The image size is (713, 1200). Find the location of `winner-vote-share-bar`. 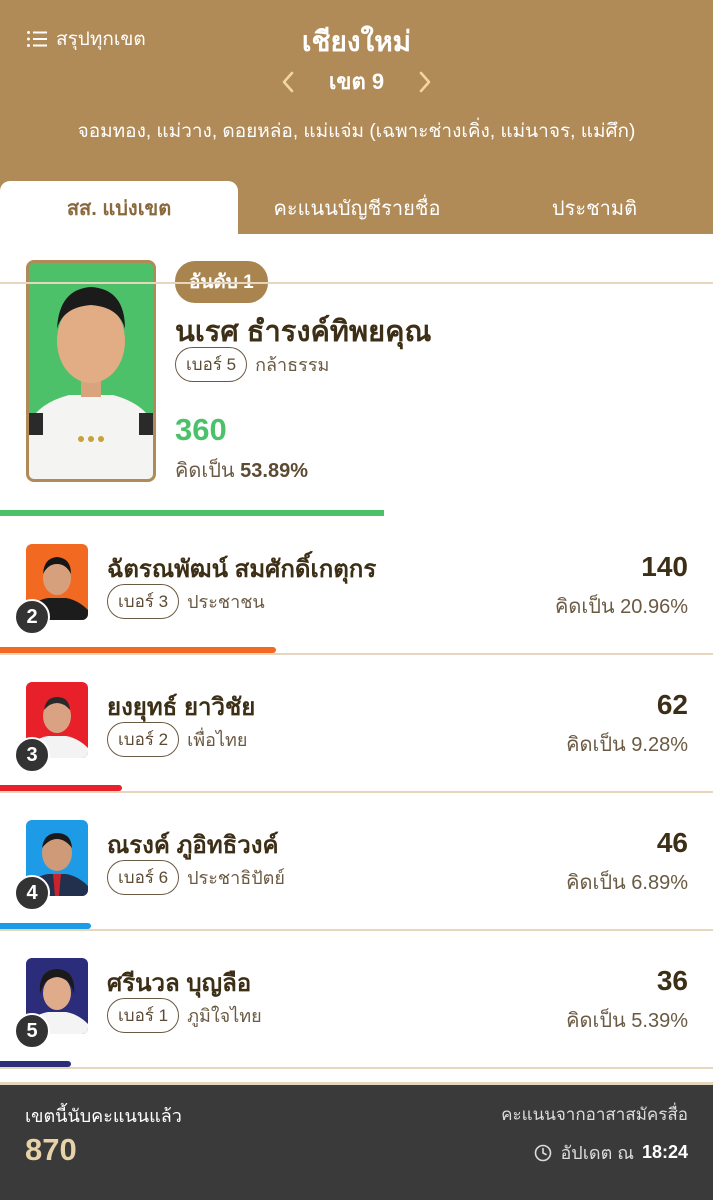

winner-vote-share-bar is located at coordinates (192, 513).